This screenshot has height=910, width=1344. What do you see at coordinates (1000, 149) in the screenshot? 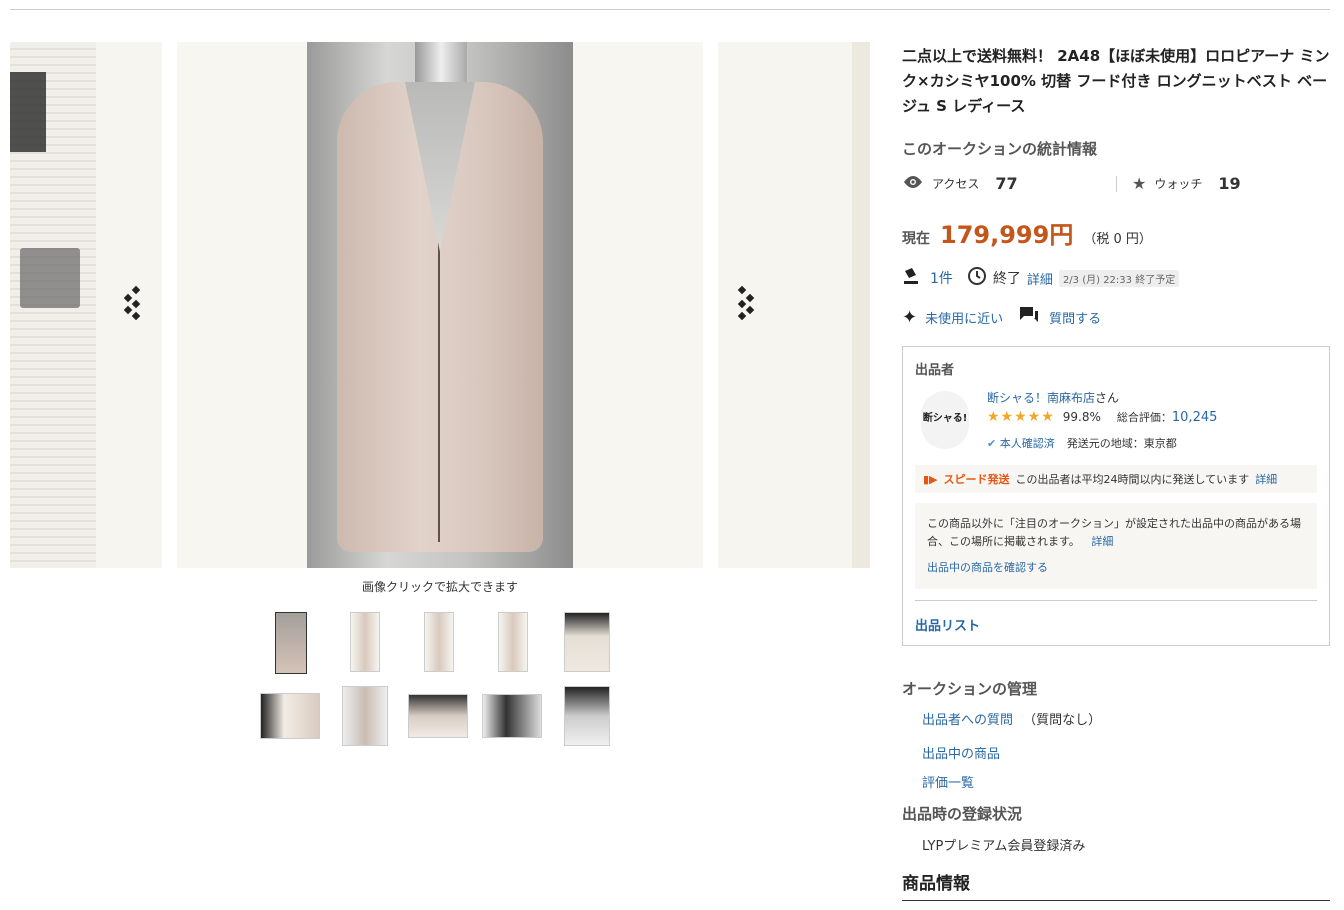
I see `stats-heading: このオークションの統計情報` at bounding box center [1000, 149].